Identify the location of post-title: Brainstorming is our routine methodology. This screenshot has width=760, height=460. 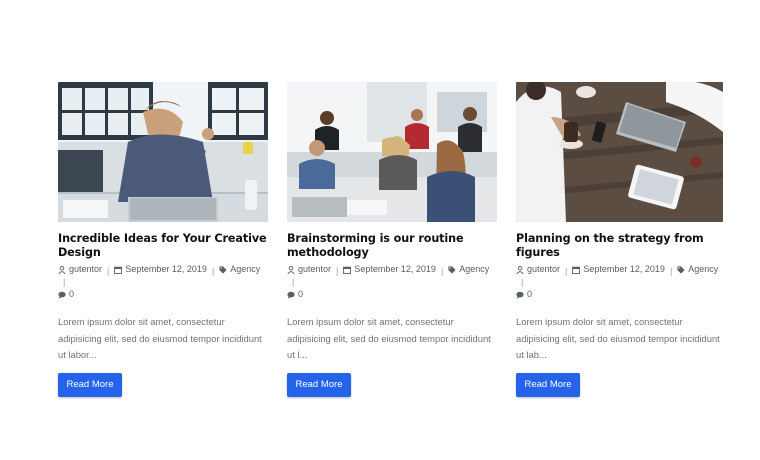
(392, 245).